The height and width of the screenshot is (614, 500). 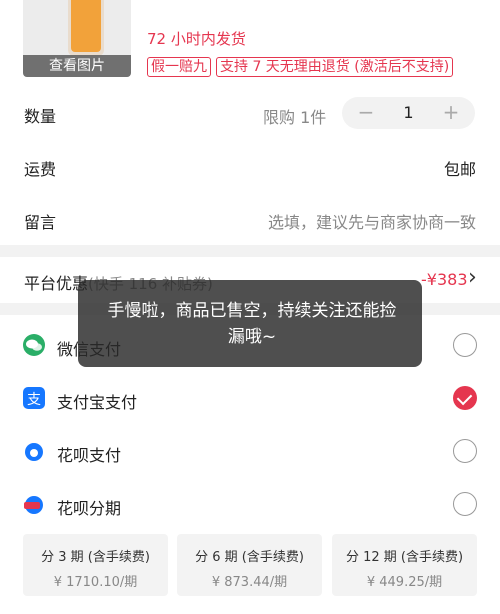 I want to click on plan-term: 分 3 期 (含手续费), so click(x=95, y=557).